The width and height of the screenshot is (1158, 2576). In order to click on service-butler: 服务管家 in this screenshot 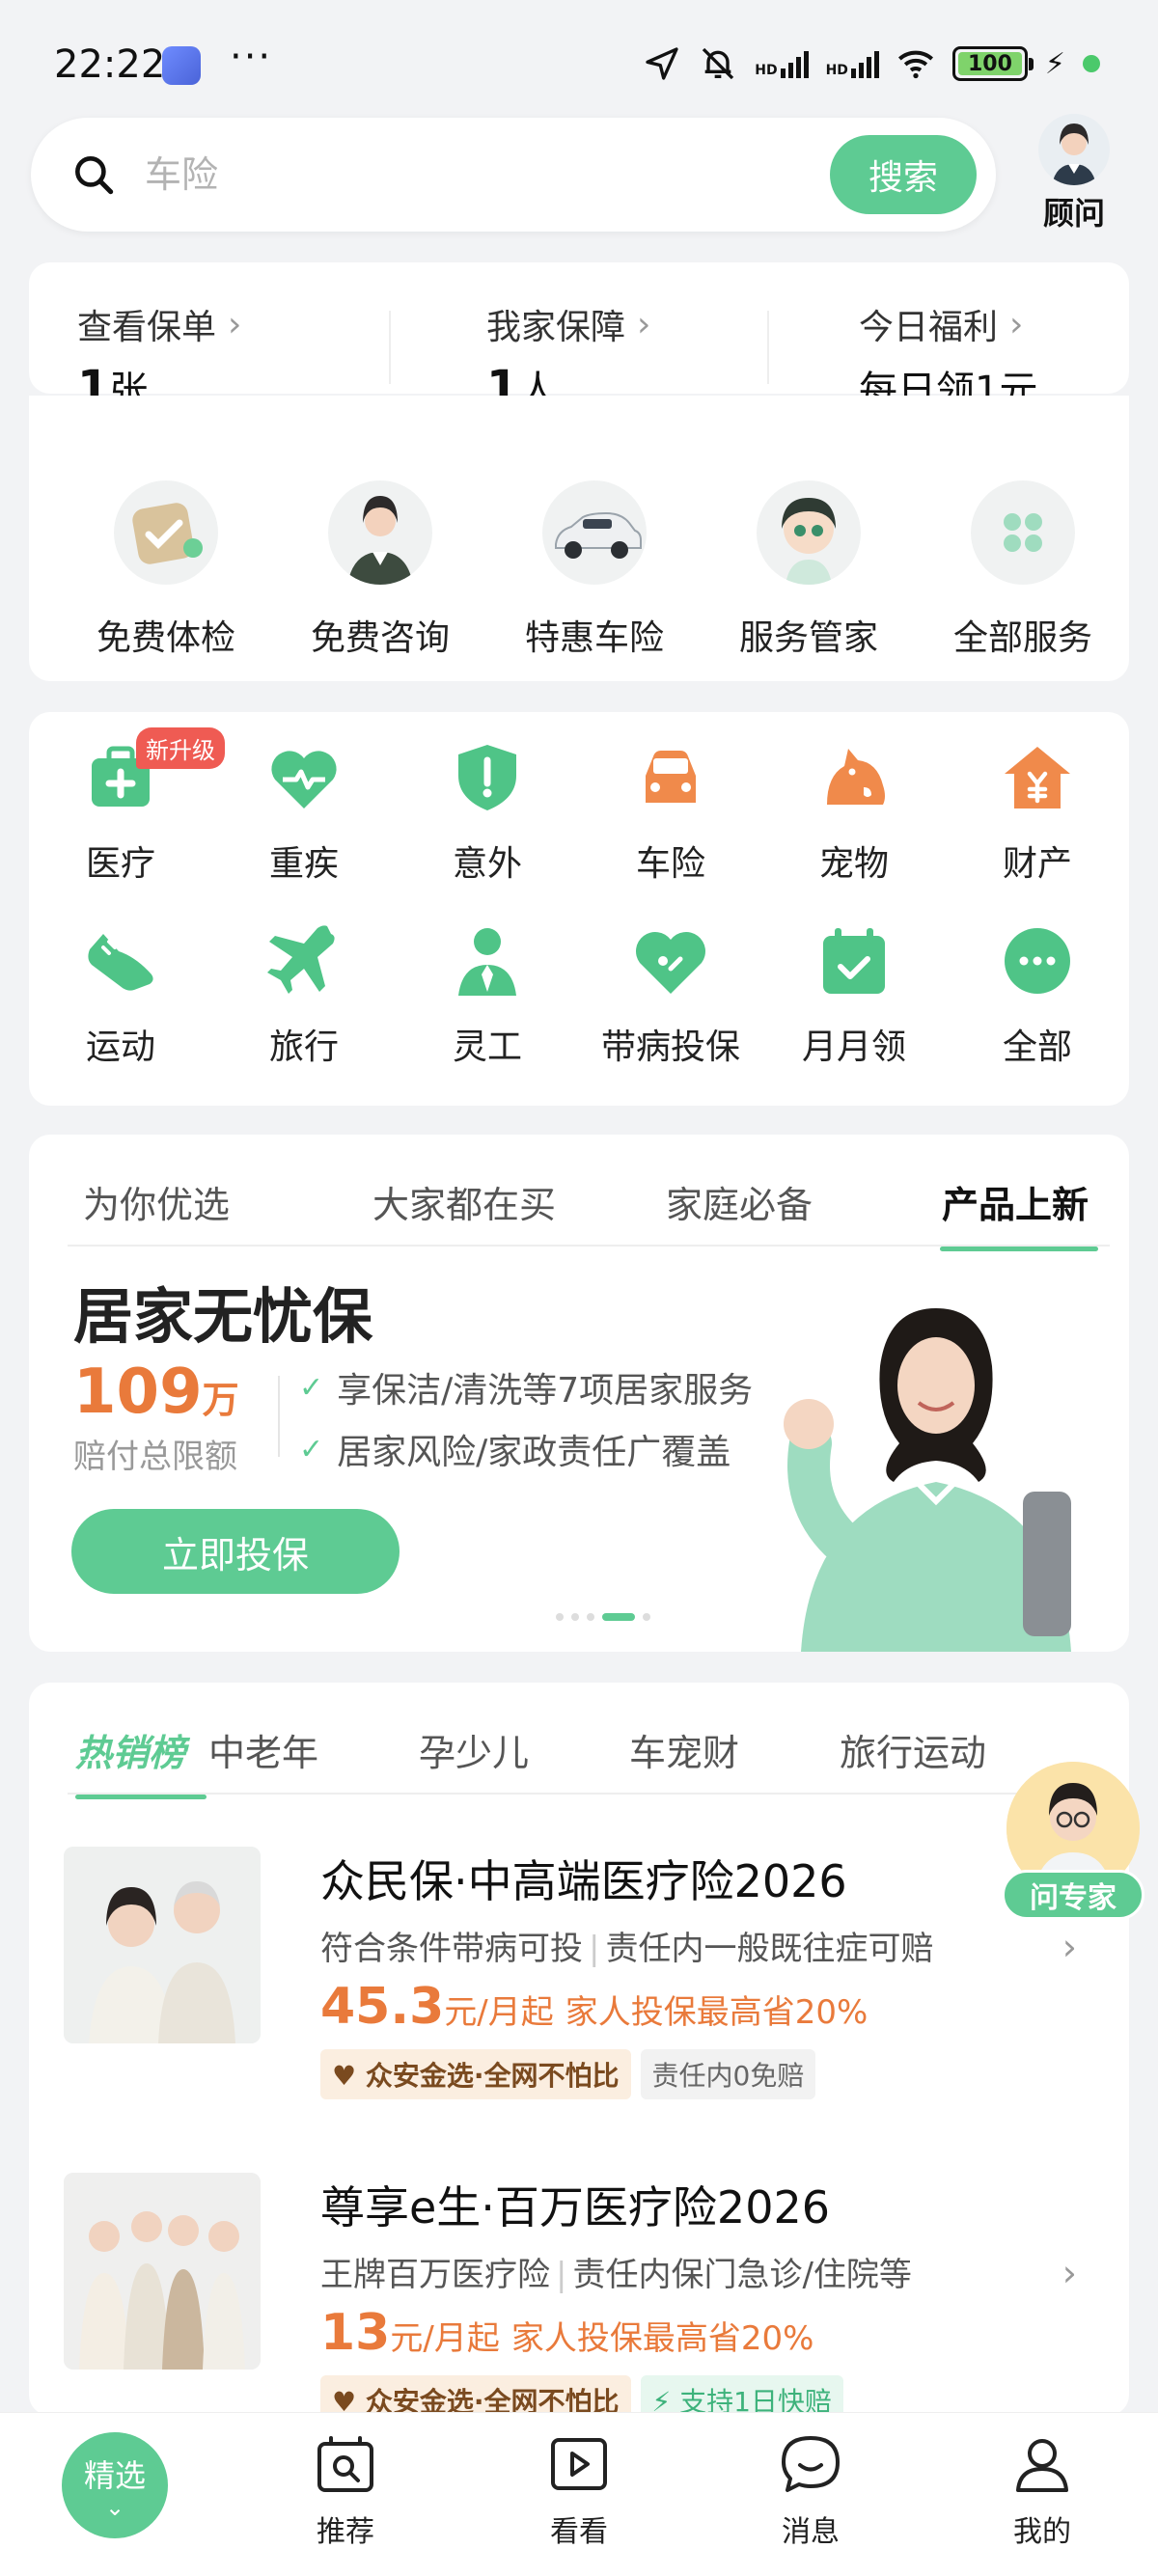, I will do `click(808, 570)`.